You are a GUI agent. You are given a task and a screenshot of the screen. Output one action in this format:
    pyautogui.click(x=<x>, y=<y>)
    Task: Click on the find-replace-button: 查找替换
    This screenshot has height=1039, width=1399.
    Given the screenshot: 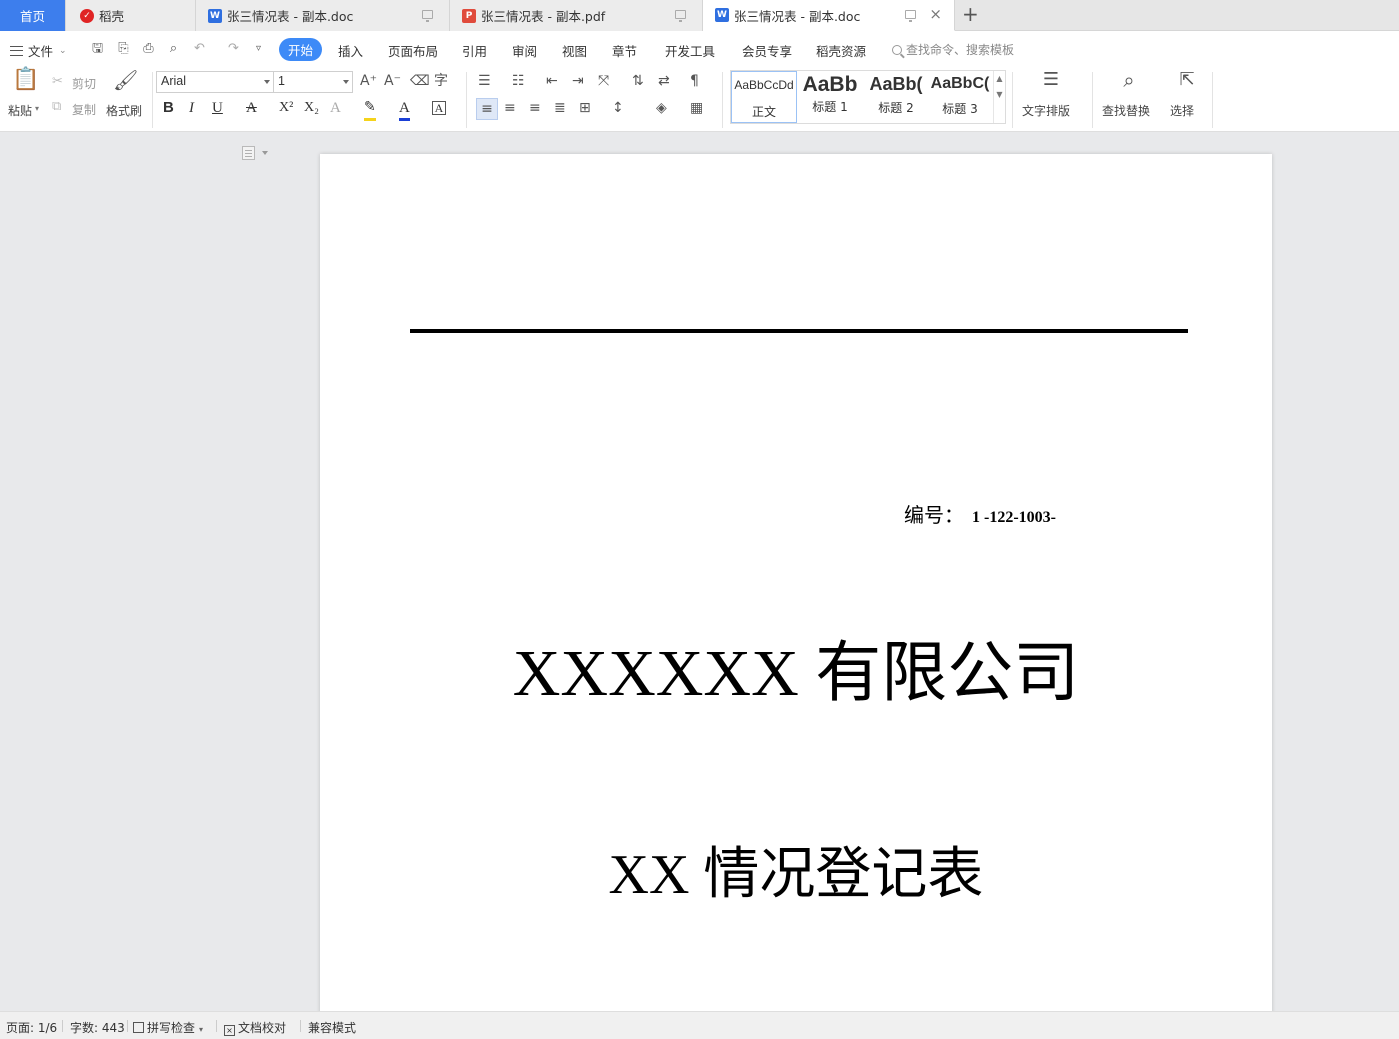 What is the action you would take?
    pyautogui.click(x=1126, y=110)
    